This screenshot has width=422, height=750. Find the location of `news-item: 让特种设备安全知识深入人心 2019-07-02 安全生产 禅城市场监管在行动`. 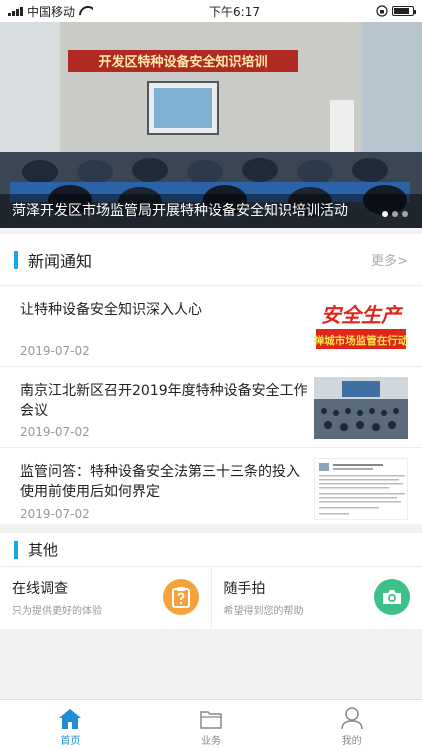

news-item: 让特种设备安全知识深入人心 2019-07-02 安全生产 禅城市场监管在行动 is located at coordinates (211, 326).